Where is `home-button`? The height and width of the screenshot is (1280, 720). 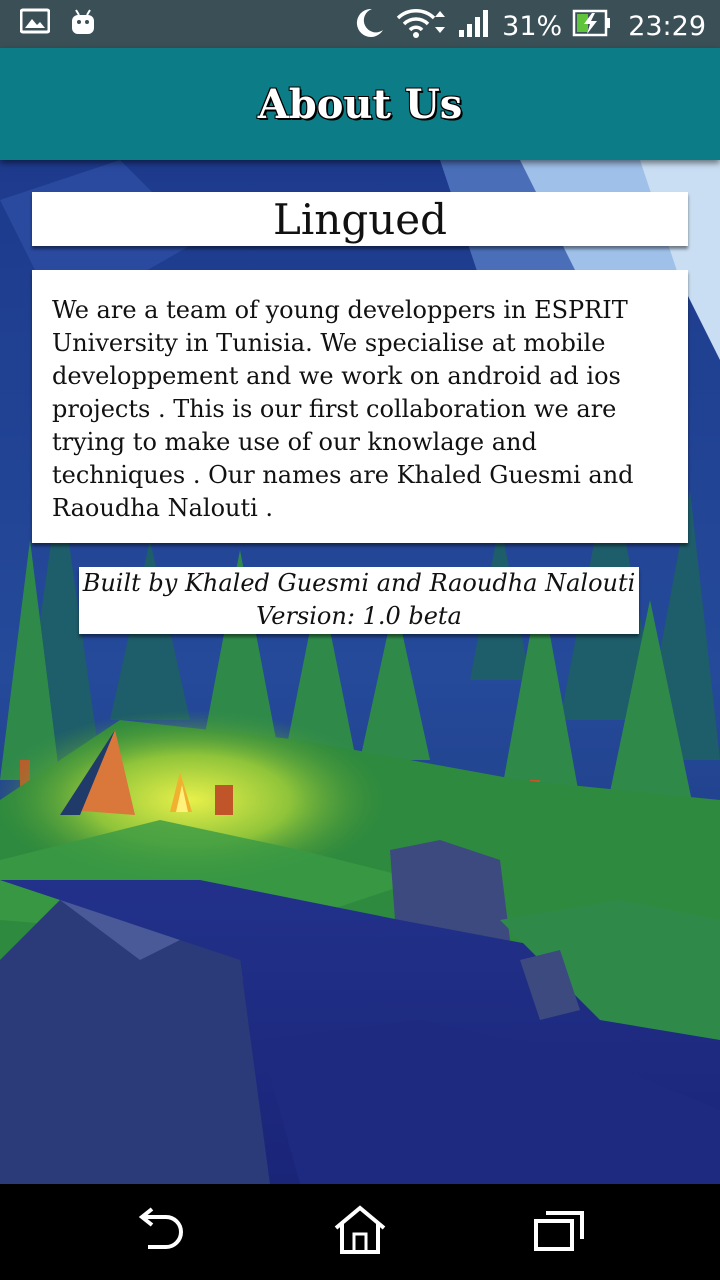
home-button is located at coordinates (360, 1232).